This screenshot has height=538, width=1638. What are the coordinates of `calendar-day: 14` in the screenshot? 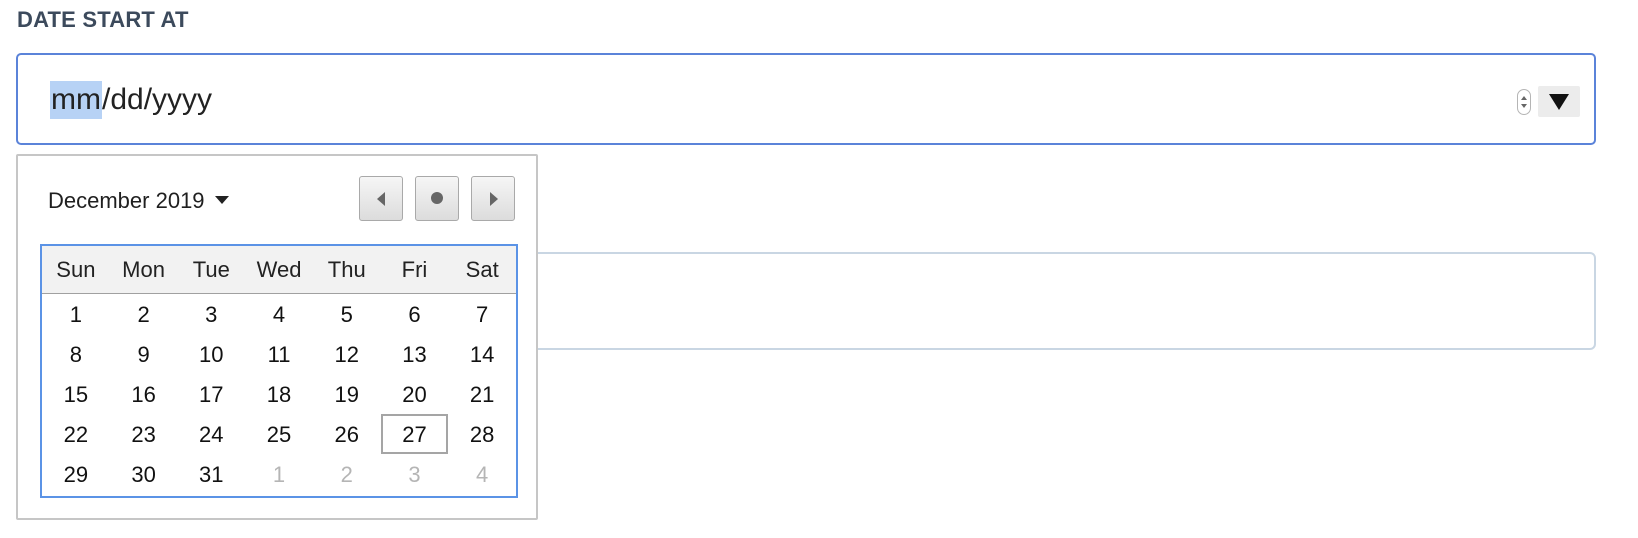 It's located at (482, 354).